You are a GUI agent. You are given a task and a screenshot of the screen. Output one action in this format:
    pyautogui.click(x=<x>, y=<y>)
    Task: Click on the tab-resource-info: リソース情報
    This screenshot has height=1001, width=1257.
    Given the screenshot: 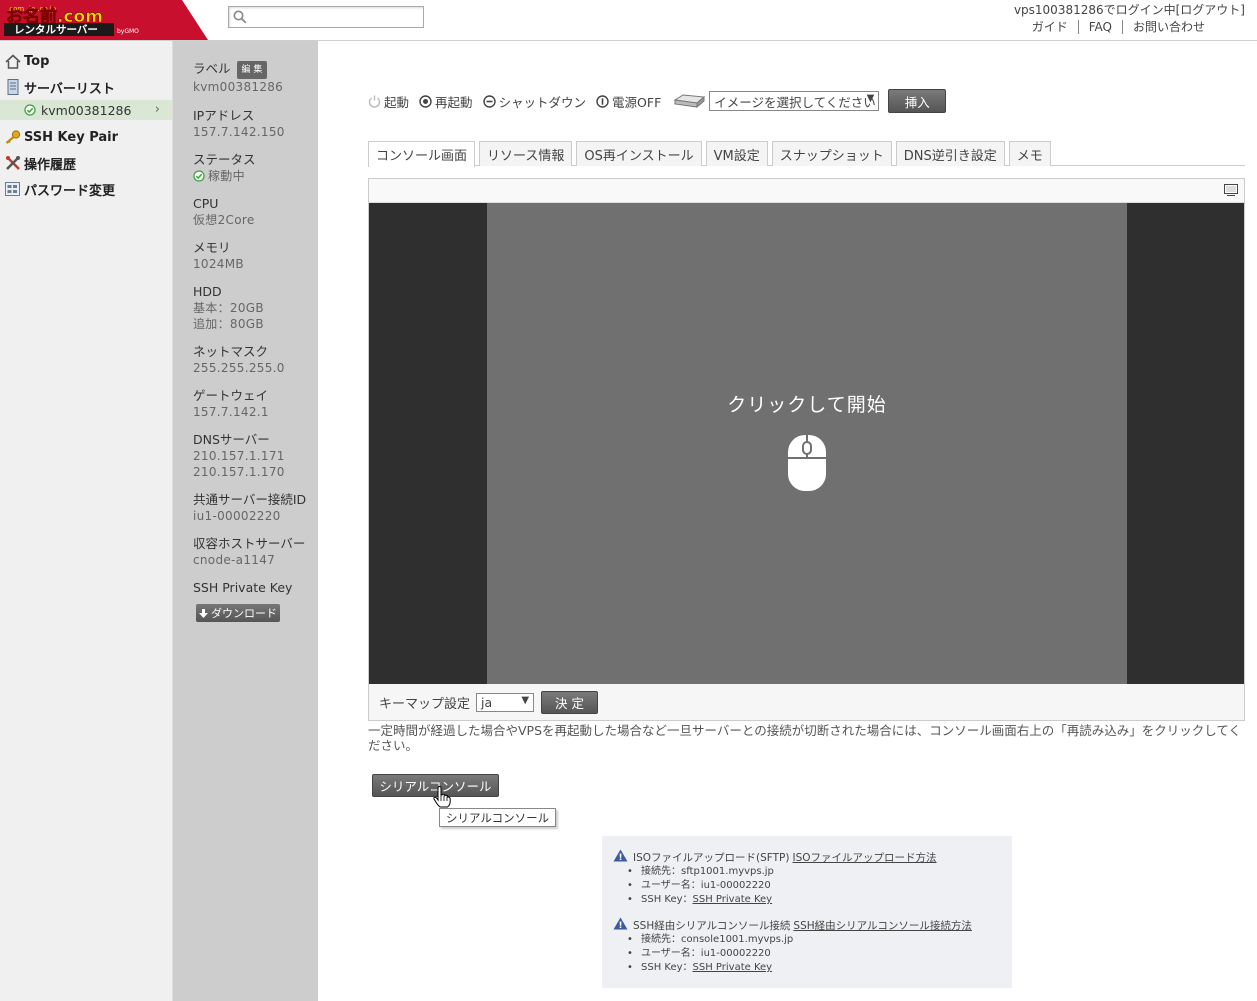 What is the action you would take?
    pyautogui.click(x=526, y=153)
    